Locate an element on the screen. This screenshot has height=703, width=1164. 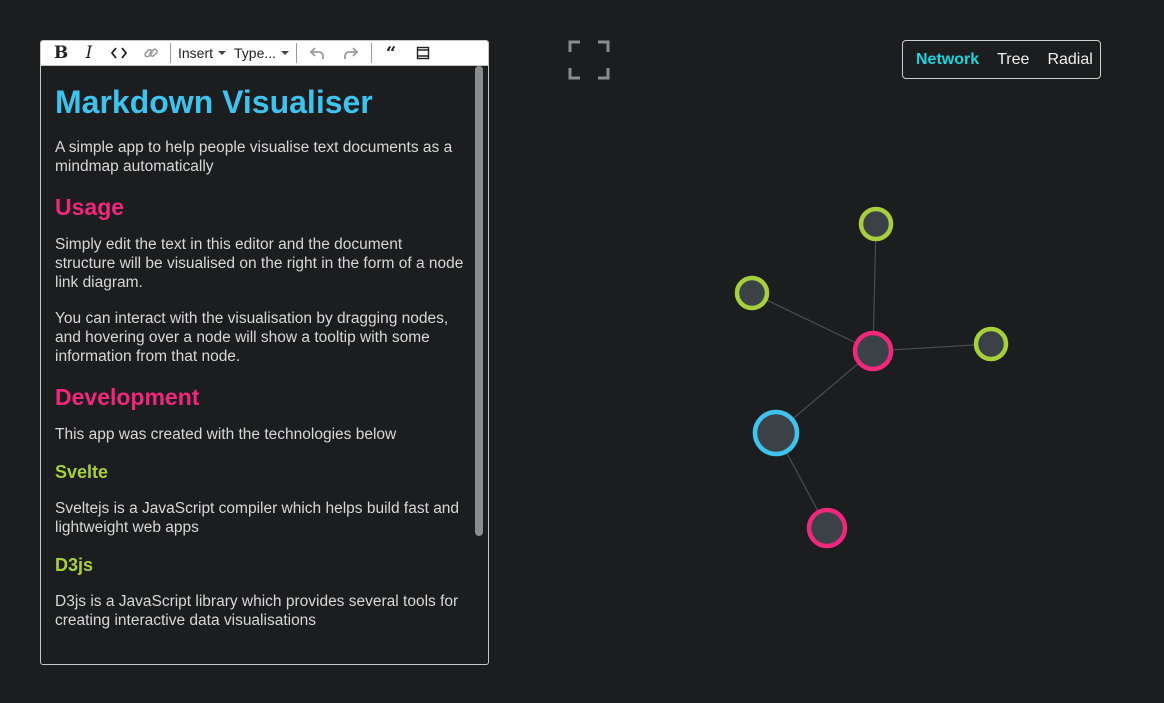
frame-icon is located at coordinates (423, 53).